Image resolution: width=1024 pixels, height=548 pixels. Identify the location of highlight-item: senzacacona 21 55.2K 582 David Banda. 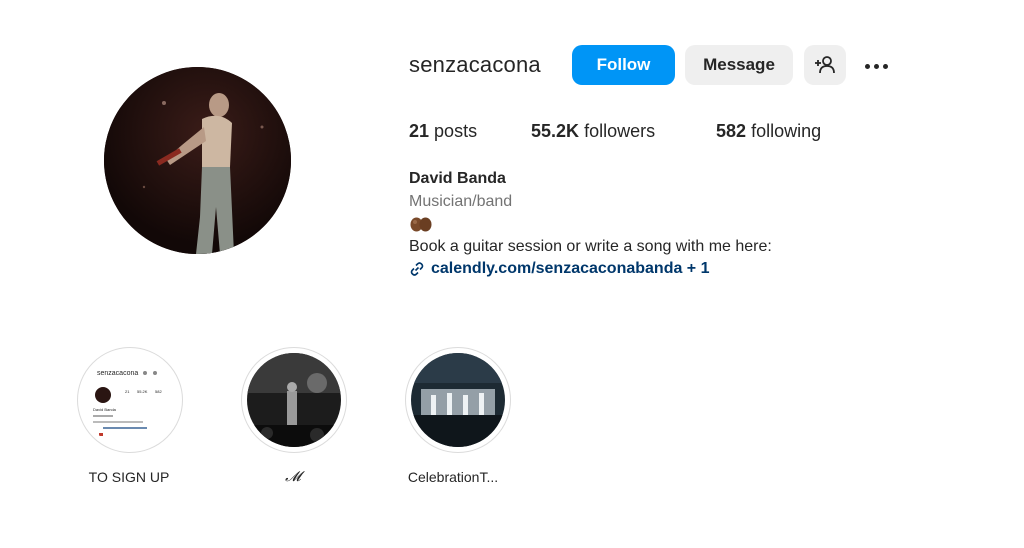
(130, 400).